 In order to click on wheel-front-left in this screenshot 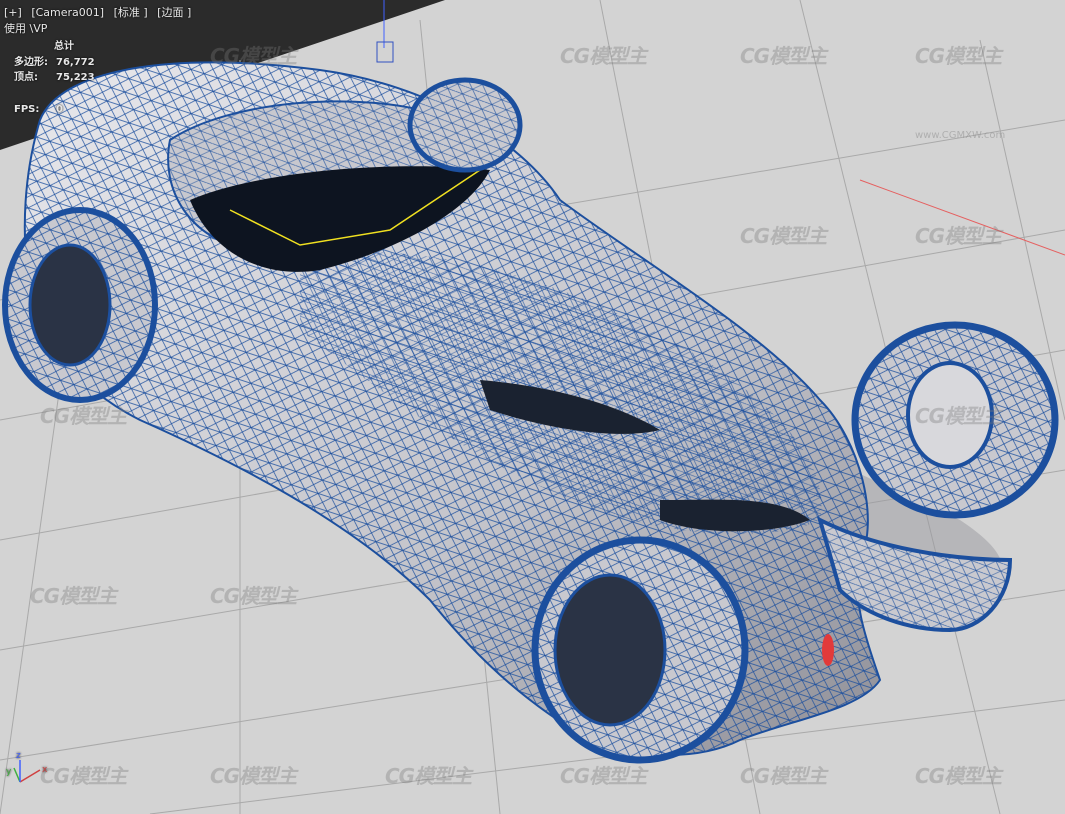, I will do `click(640, 650)`.